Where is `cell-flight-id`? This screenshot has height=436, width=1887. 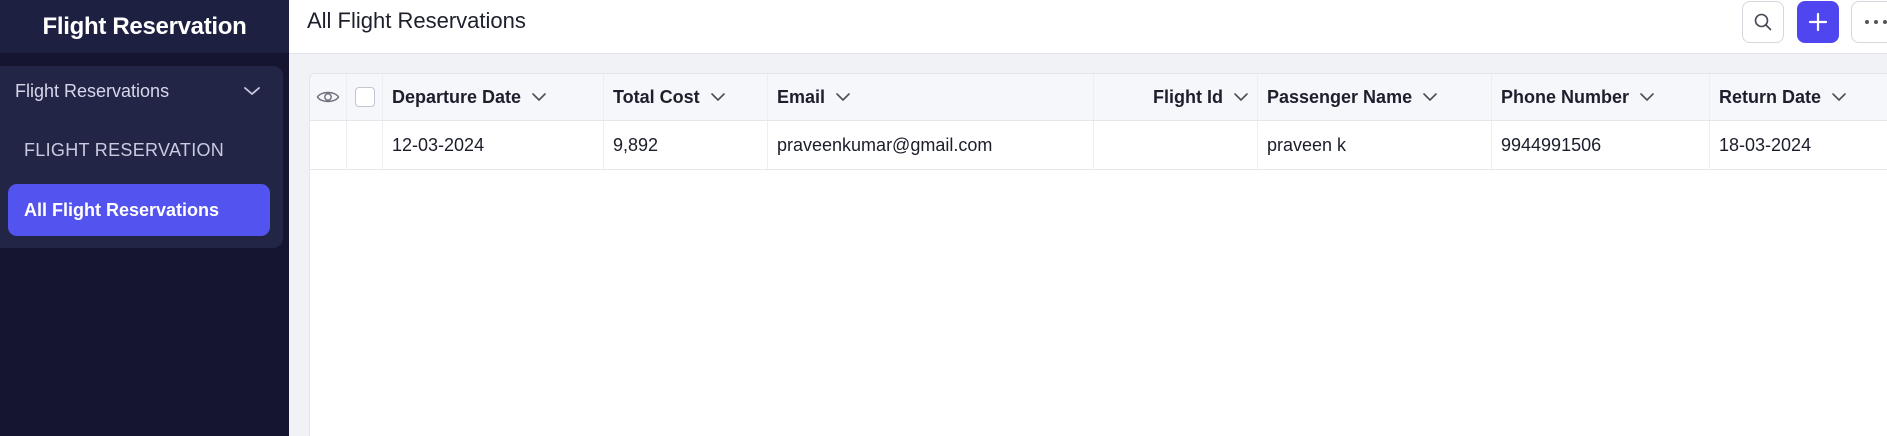
cell-flight-id is located at coordinates (1176, 145).